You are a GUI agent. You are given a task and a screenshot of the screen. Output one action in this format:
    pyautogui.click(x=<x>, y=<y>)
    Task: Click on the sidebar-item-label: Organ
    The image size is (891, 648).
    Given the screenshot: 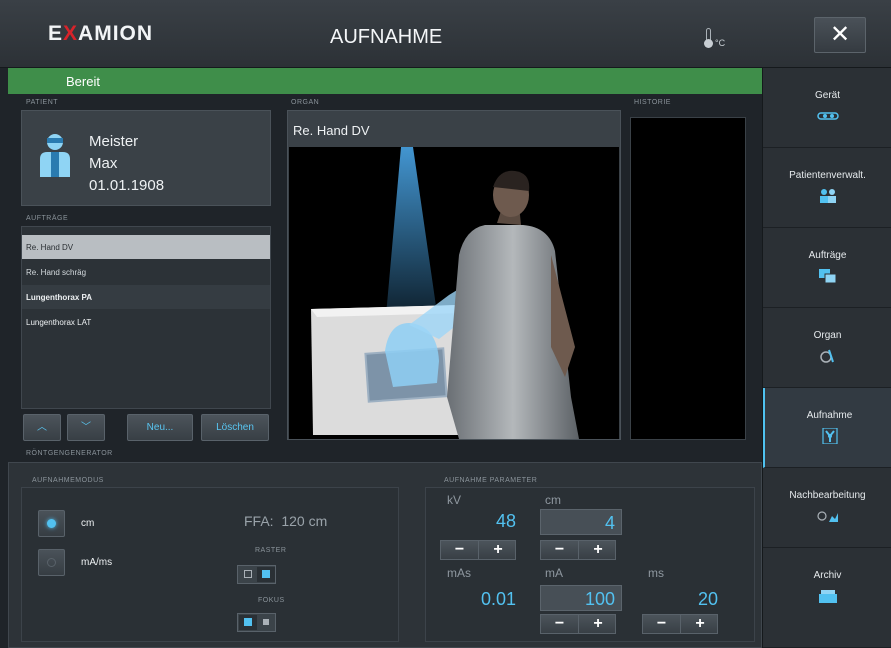 What is the action you would take?
    pyautogui.click(x=827, y=335)
    